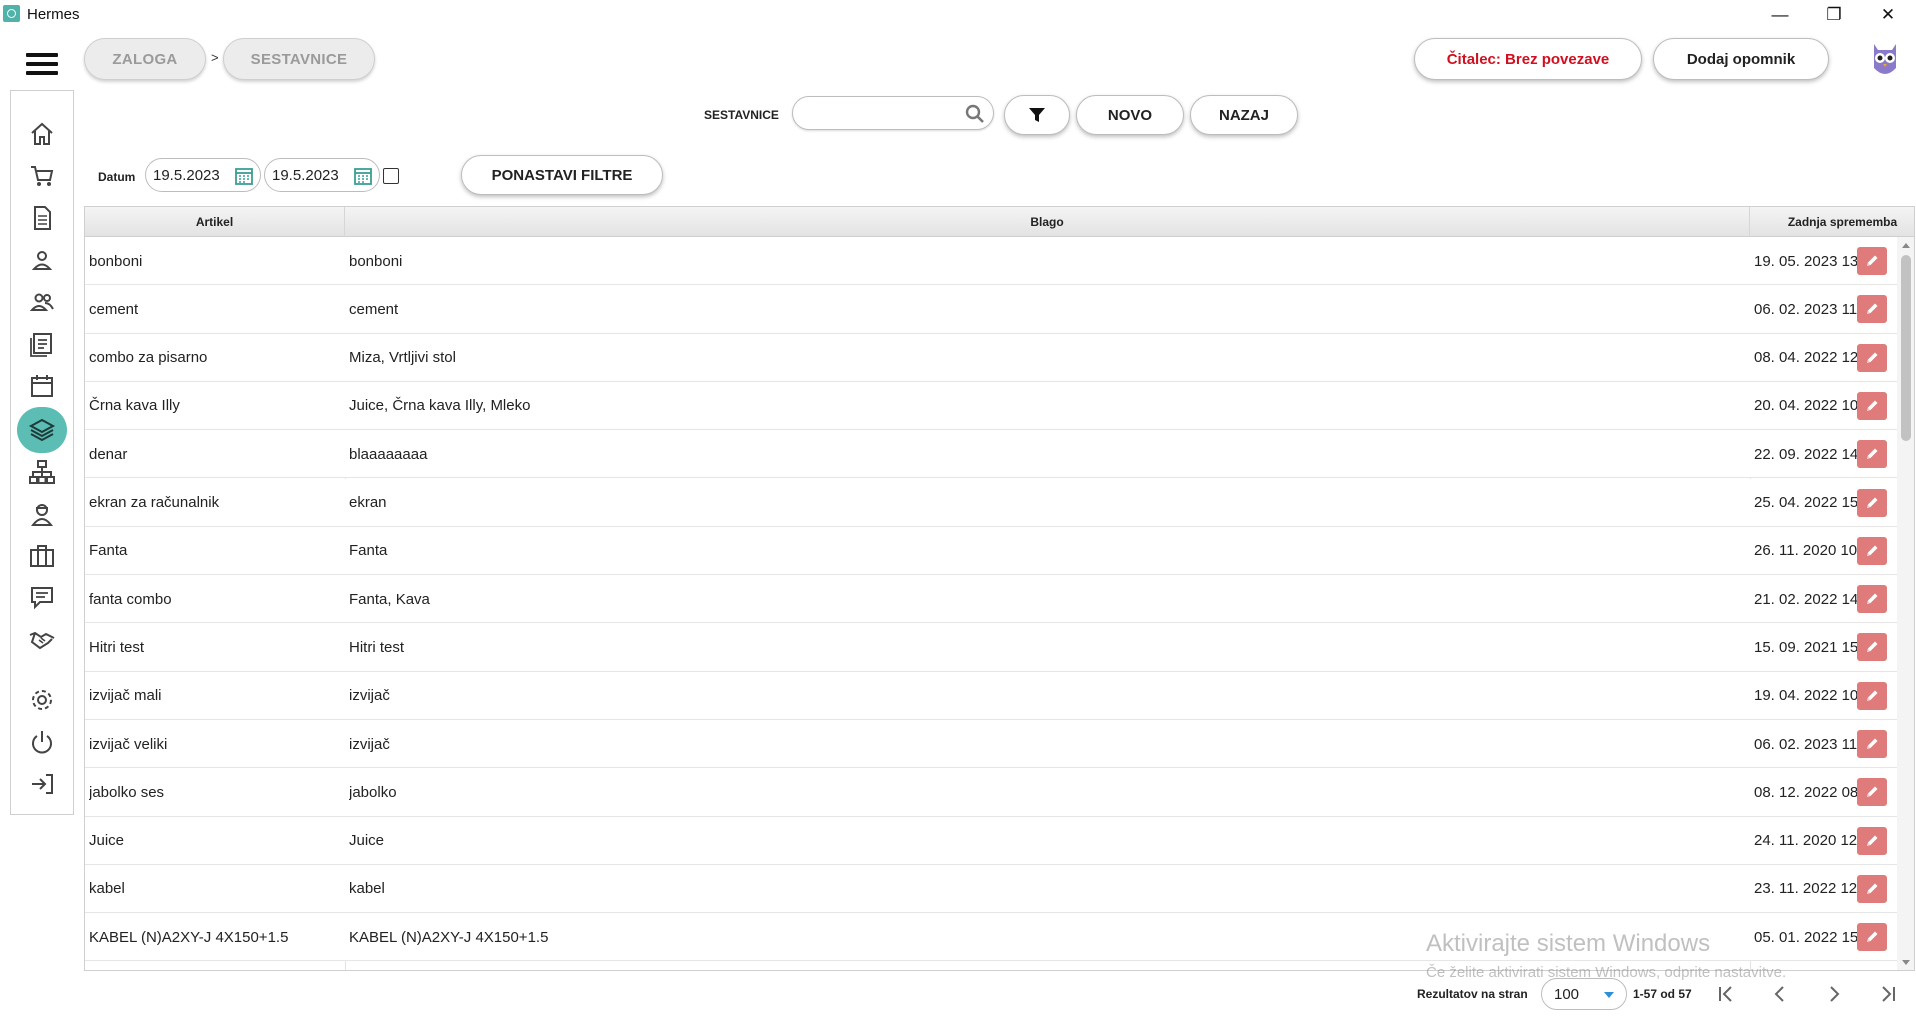  What do you see at coordinates (1726, 994) in the screenshot?
I see `first-page-icon` at bounding box center [1726, 994].